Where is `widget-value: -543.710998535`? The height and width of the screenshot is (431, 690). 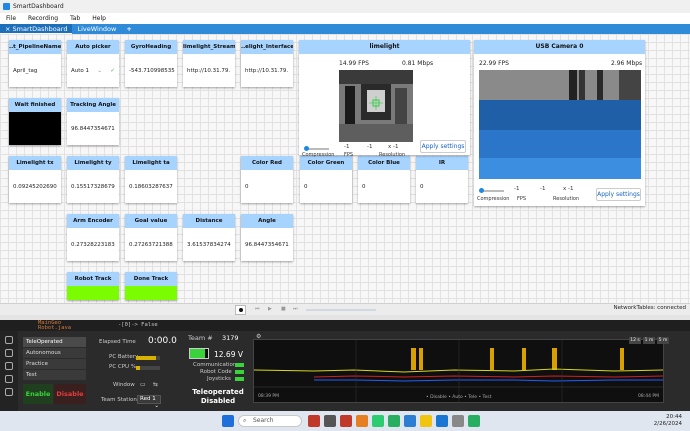 widget-value: -543.710998535 is located at coordinates (152, 70).